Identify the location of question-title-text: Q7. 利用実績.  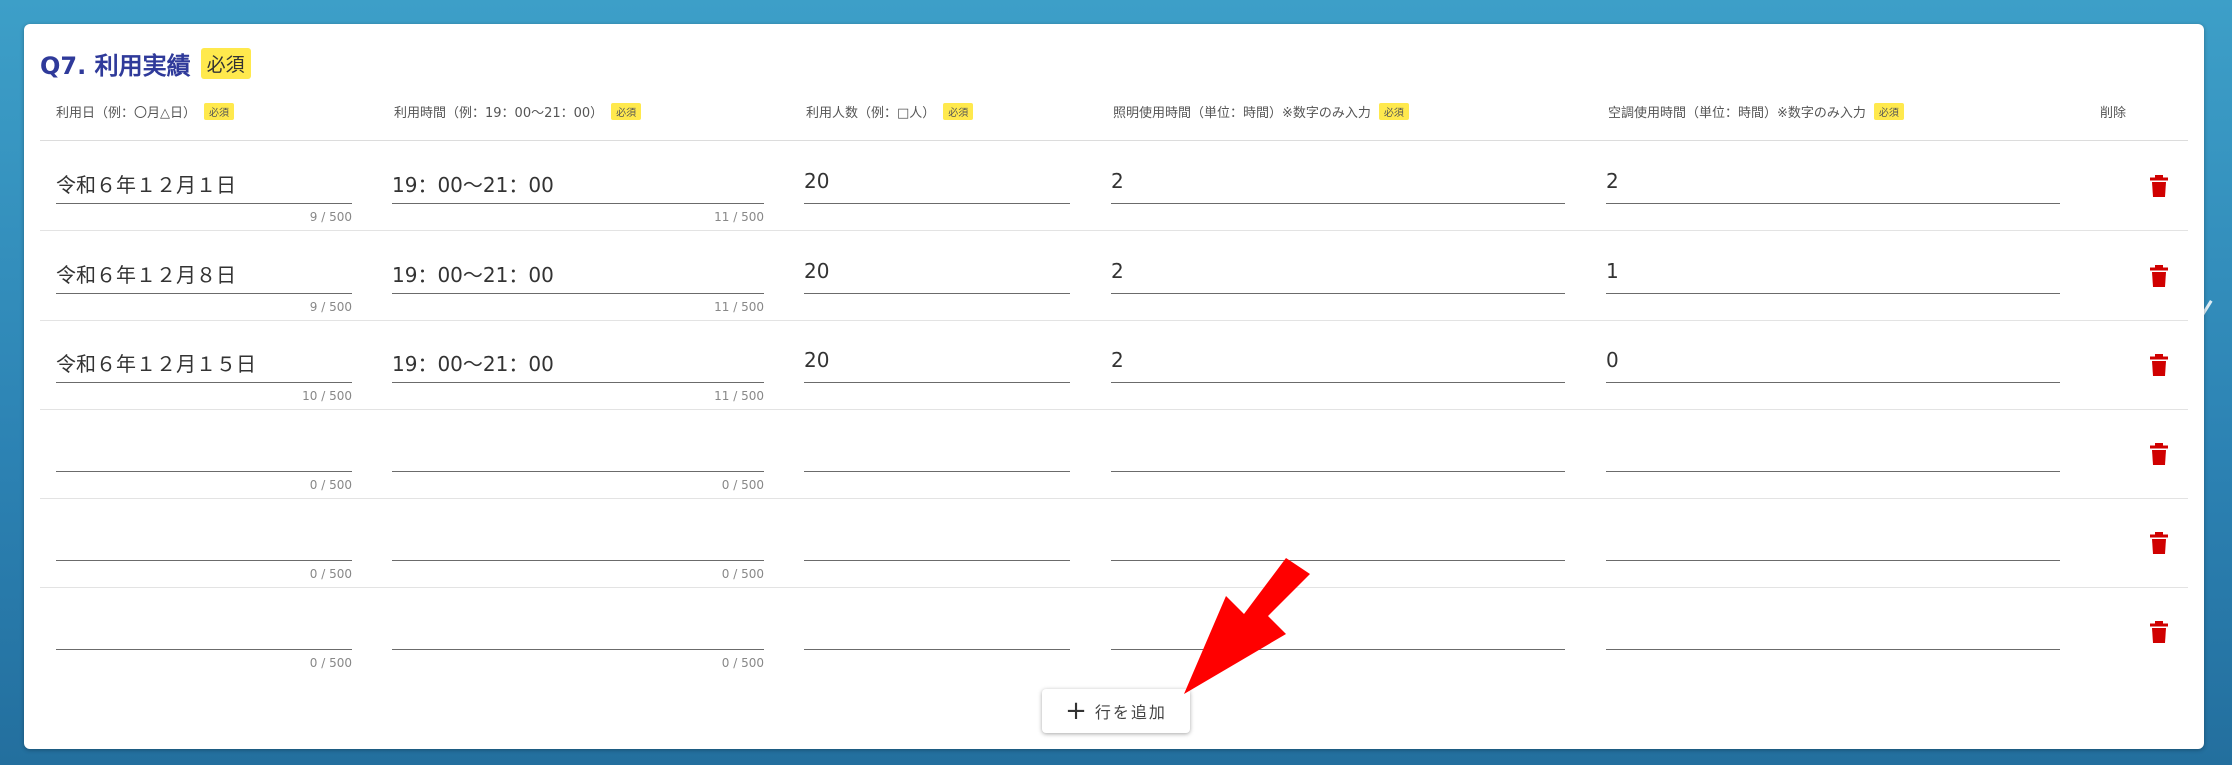
(115, 66).